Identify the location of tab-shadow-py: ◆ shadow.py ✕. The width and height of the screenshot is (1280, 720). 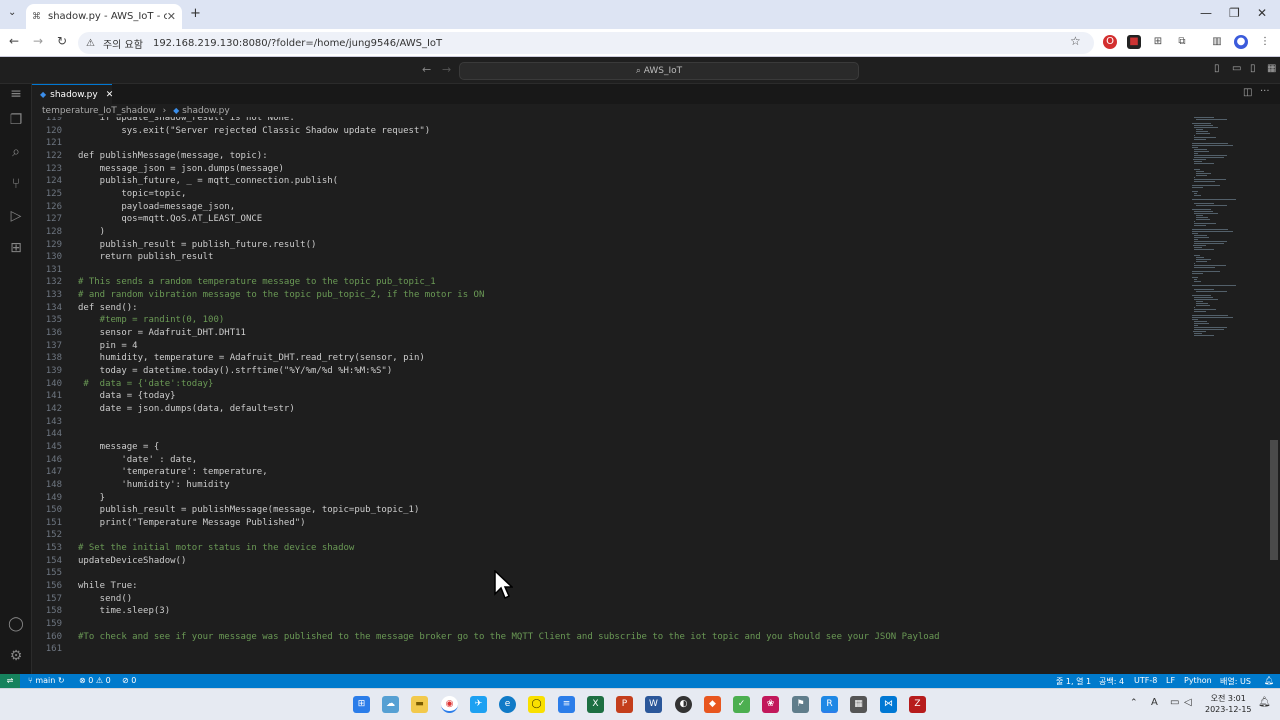
(73, 94).